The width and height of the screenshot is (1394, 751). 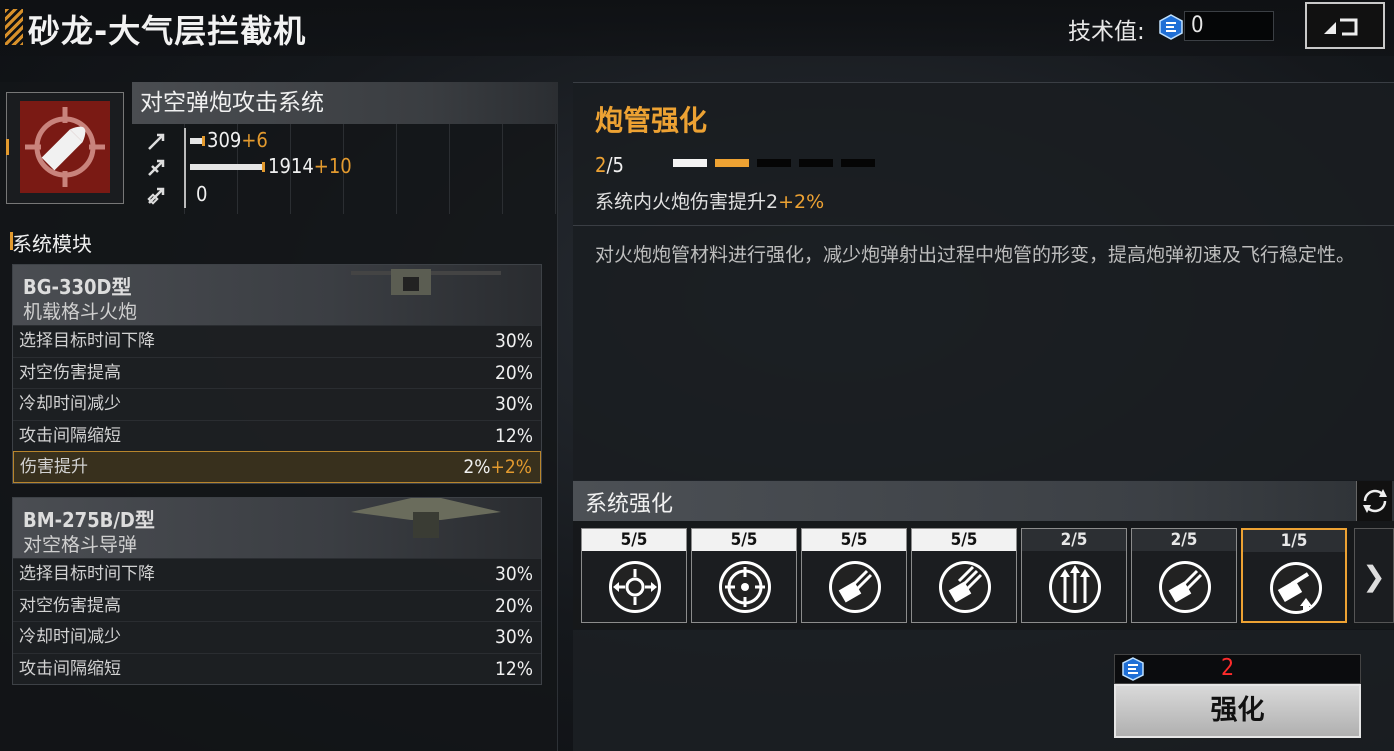 I want to click on upgrade-level-pips, so click(x=774, y=163).